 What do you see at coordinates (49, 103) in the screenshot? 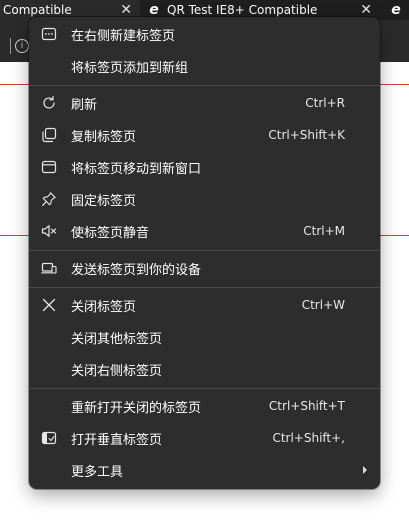
I see `refresh-icon` at bounding box center [49, 103].